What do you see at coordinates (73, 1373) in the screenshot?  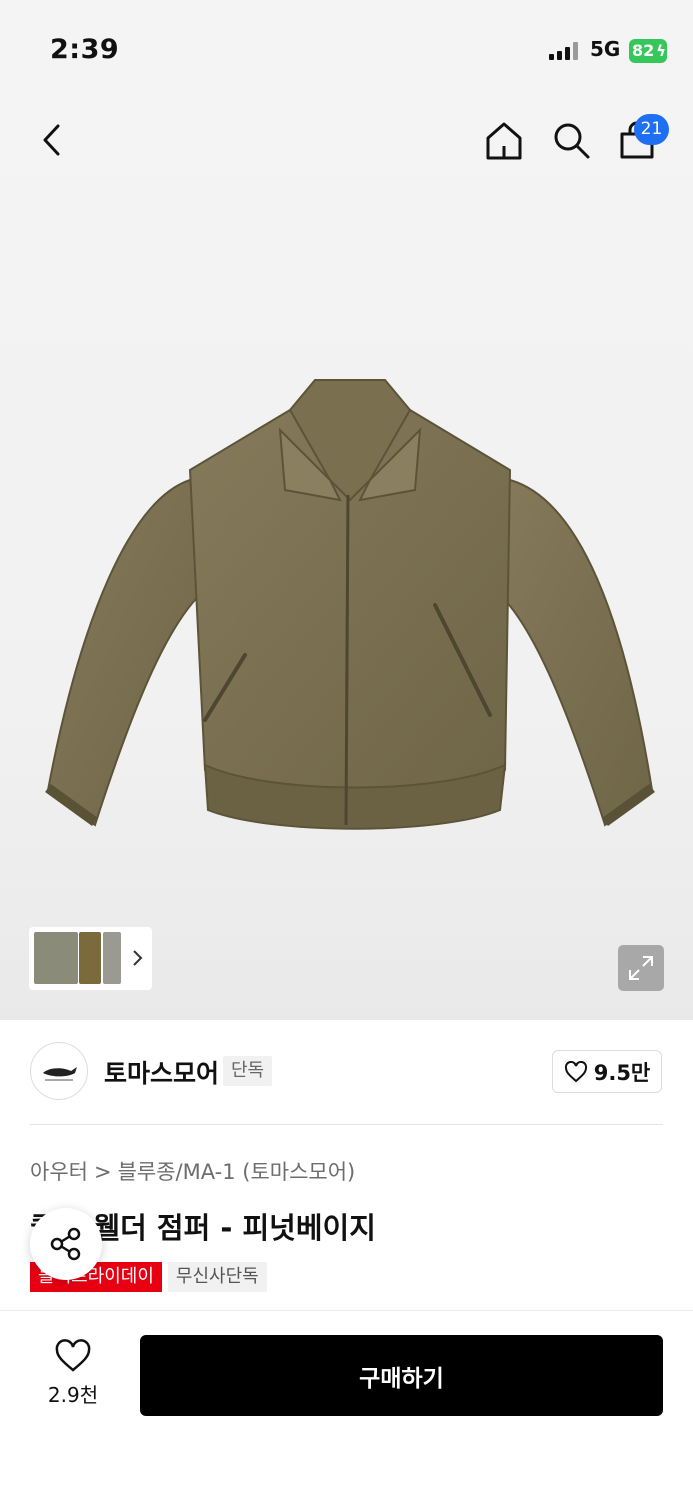 I see `wishlist-button: 2.9천` at bounding box center [73, 1373].